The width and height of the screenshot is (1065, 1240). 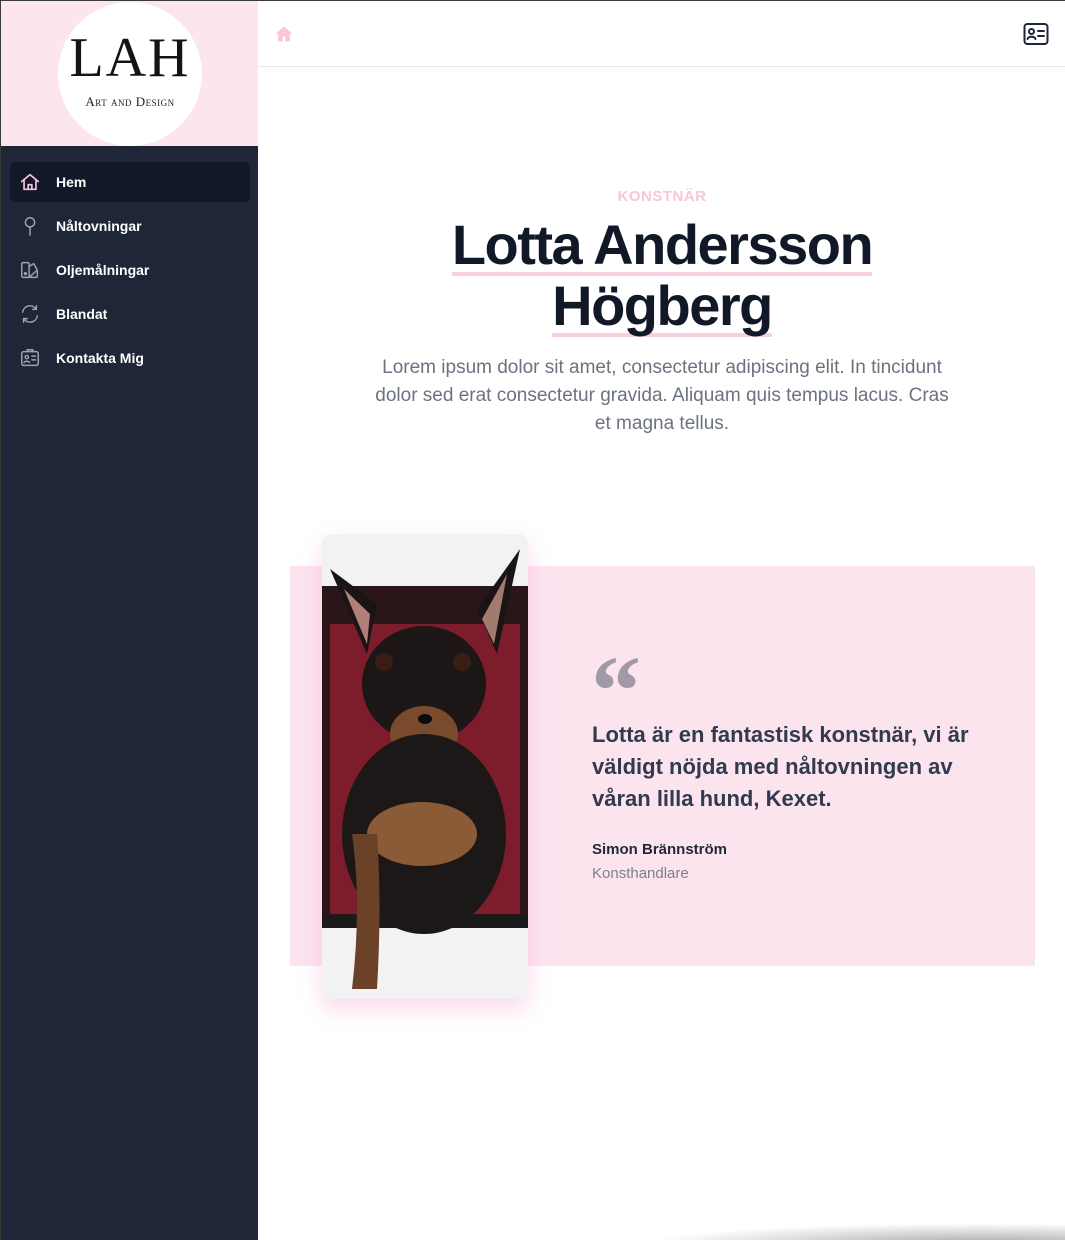 I want to click on sidebar-item-hem: Hem, so click(x=130, y=182).